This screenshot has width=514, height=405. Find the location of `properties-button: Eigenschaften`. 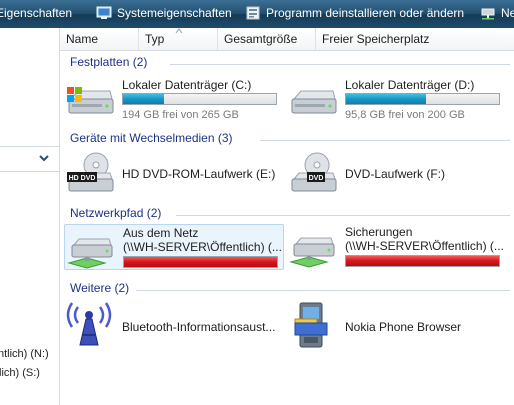

properties-button: Eigenschaften is located at coordinates (36, 14).